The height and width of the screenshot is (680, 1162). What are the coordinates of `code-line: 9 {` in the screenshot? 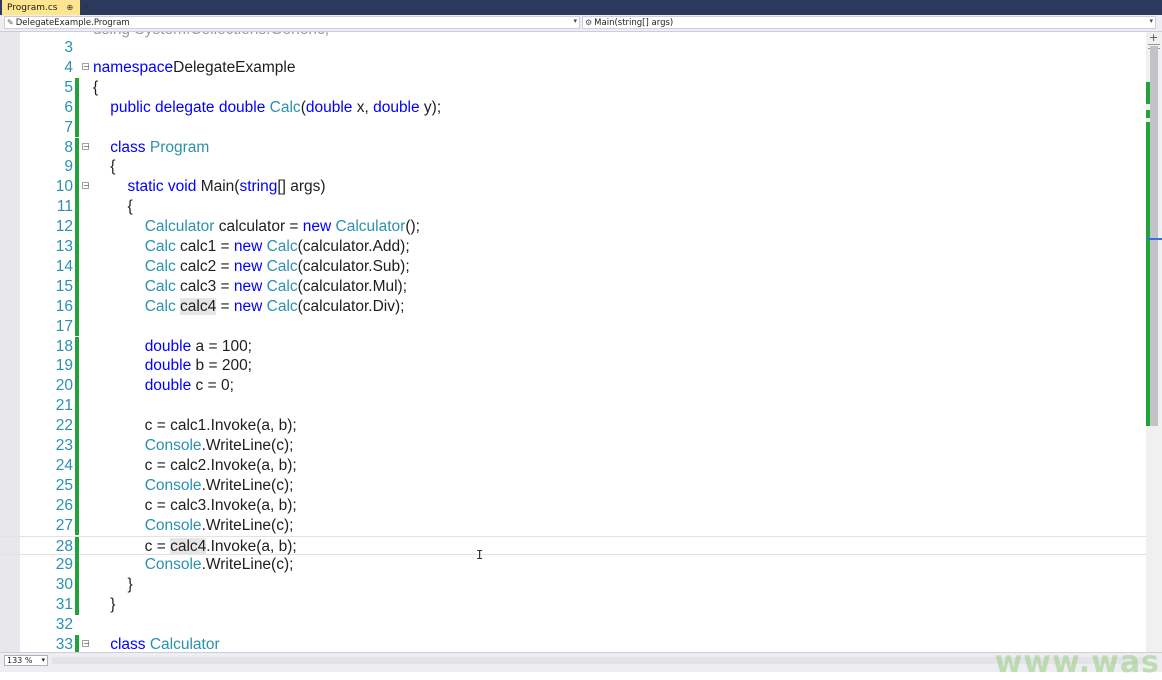 It's located at (573, 167).